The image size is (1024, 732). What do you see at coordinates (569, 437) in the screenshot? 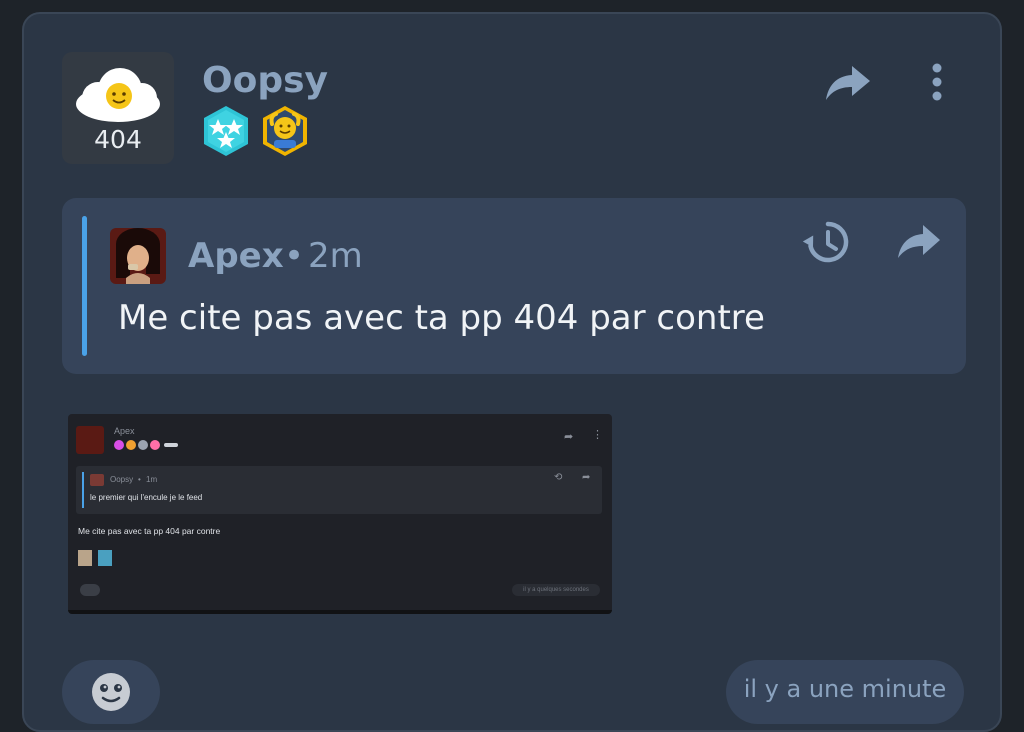
I see `mini-share-icon: ➦` at bounding box center [569, 437].